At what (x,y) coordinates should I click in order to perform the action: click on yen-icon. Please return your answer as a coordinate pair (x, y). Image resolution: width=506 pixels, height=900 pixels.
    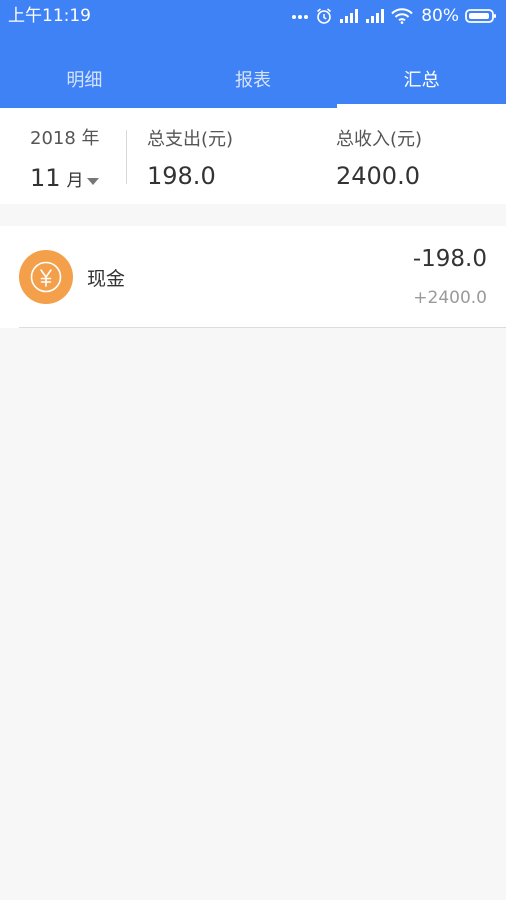
    Looking at the image, I should click on (46, 277).